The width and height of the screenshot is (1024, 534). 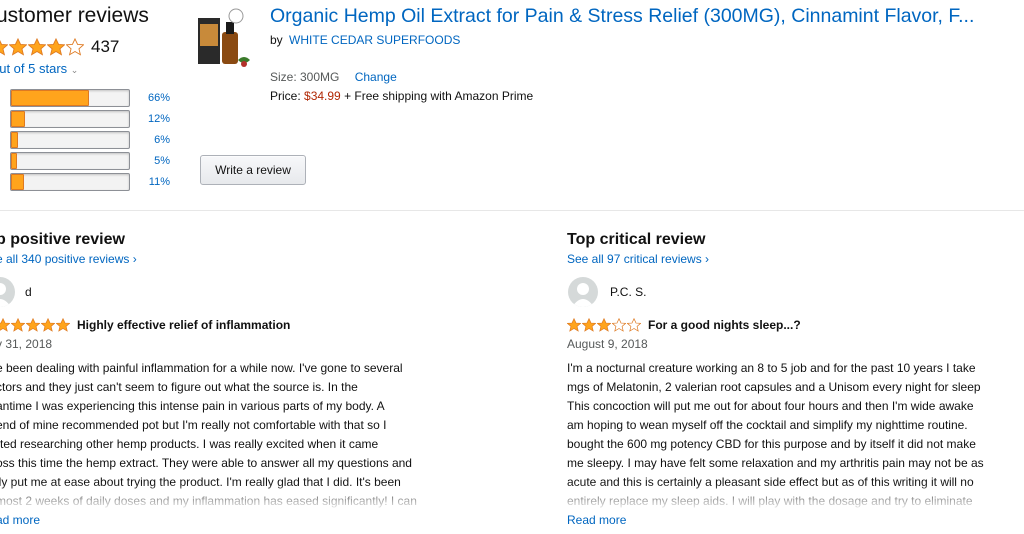 What do you see at coordinates (153, 119) in the screenshot?
I see `histogram-percent: 12%` at bounding box center [153, 119].